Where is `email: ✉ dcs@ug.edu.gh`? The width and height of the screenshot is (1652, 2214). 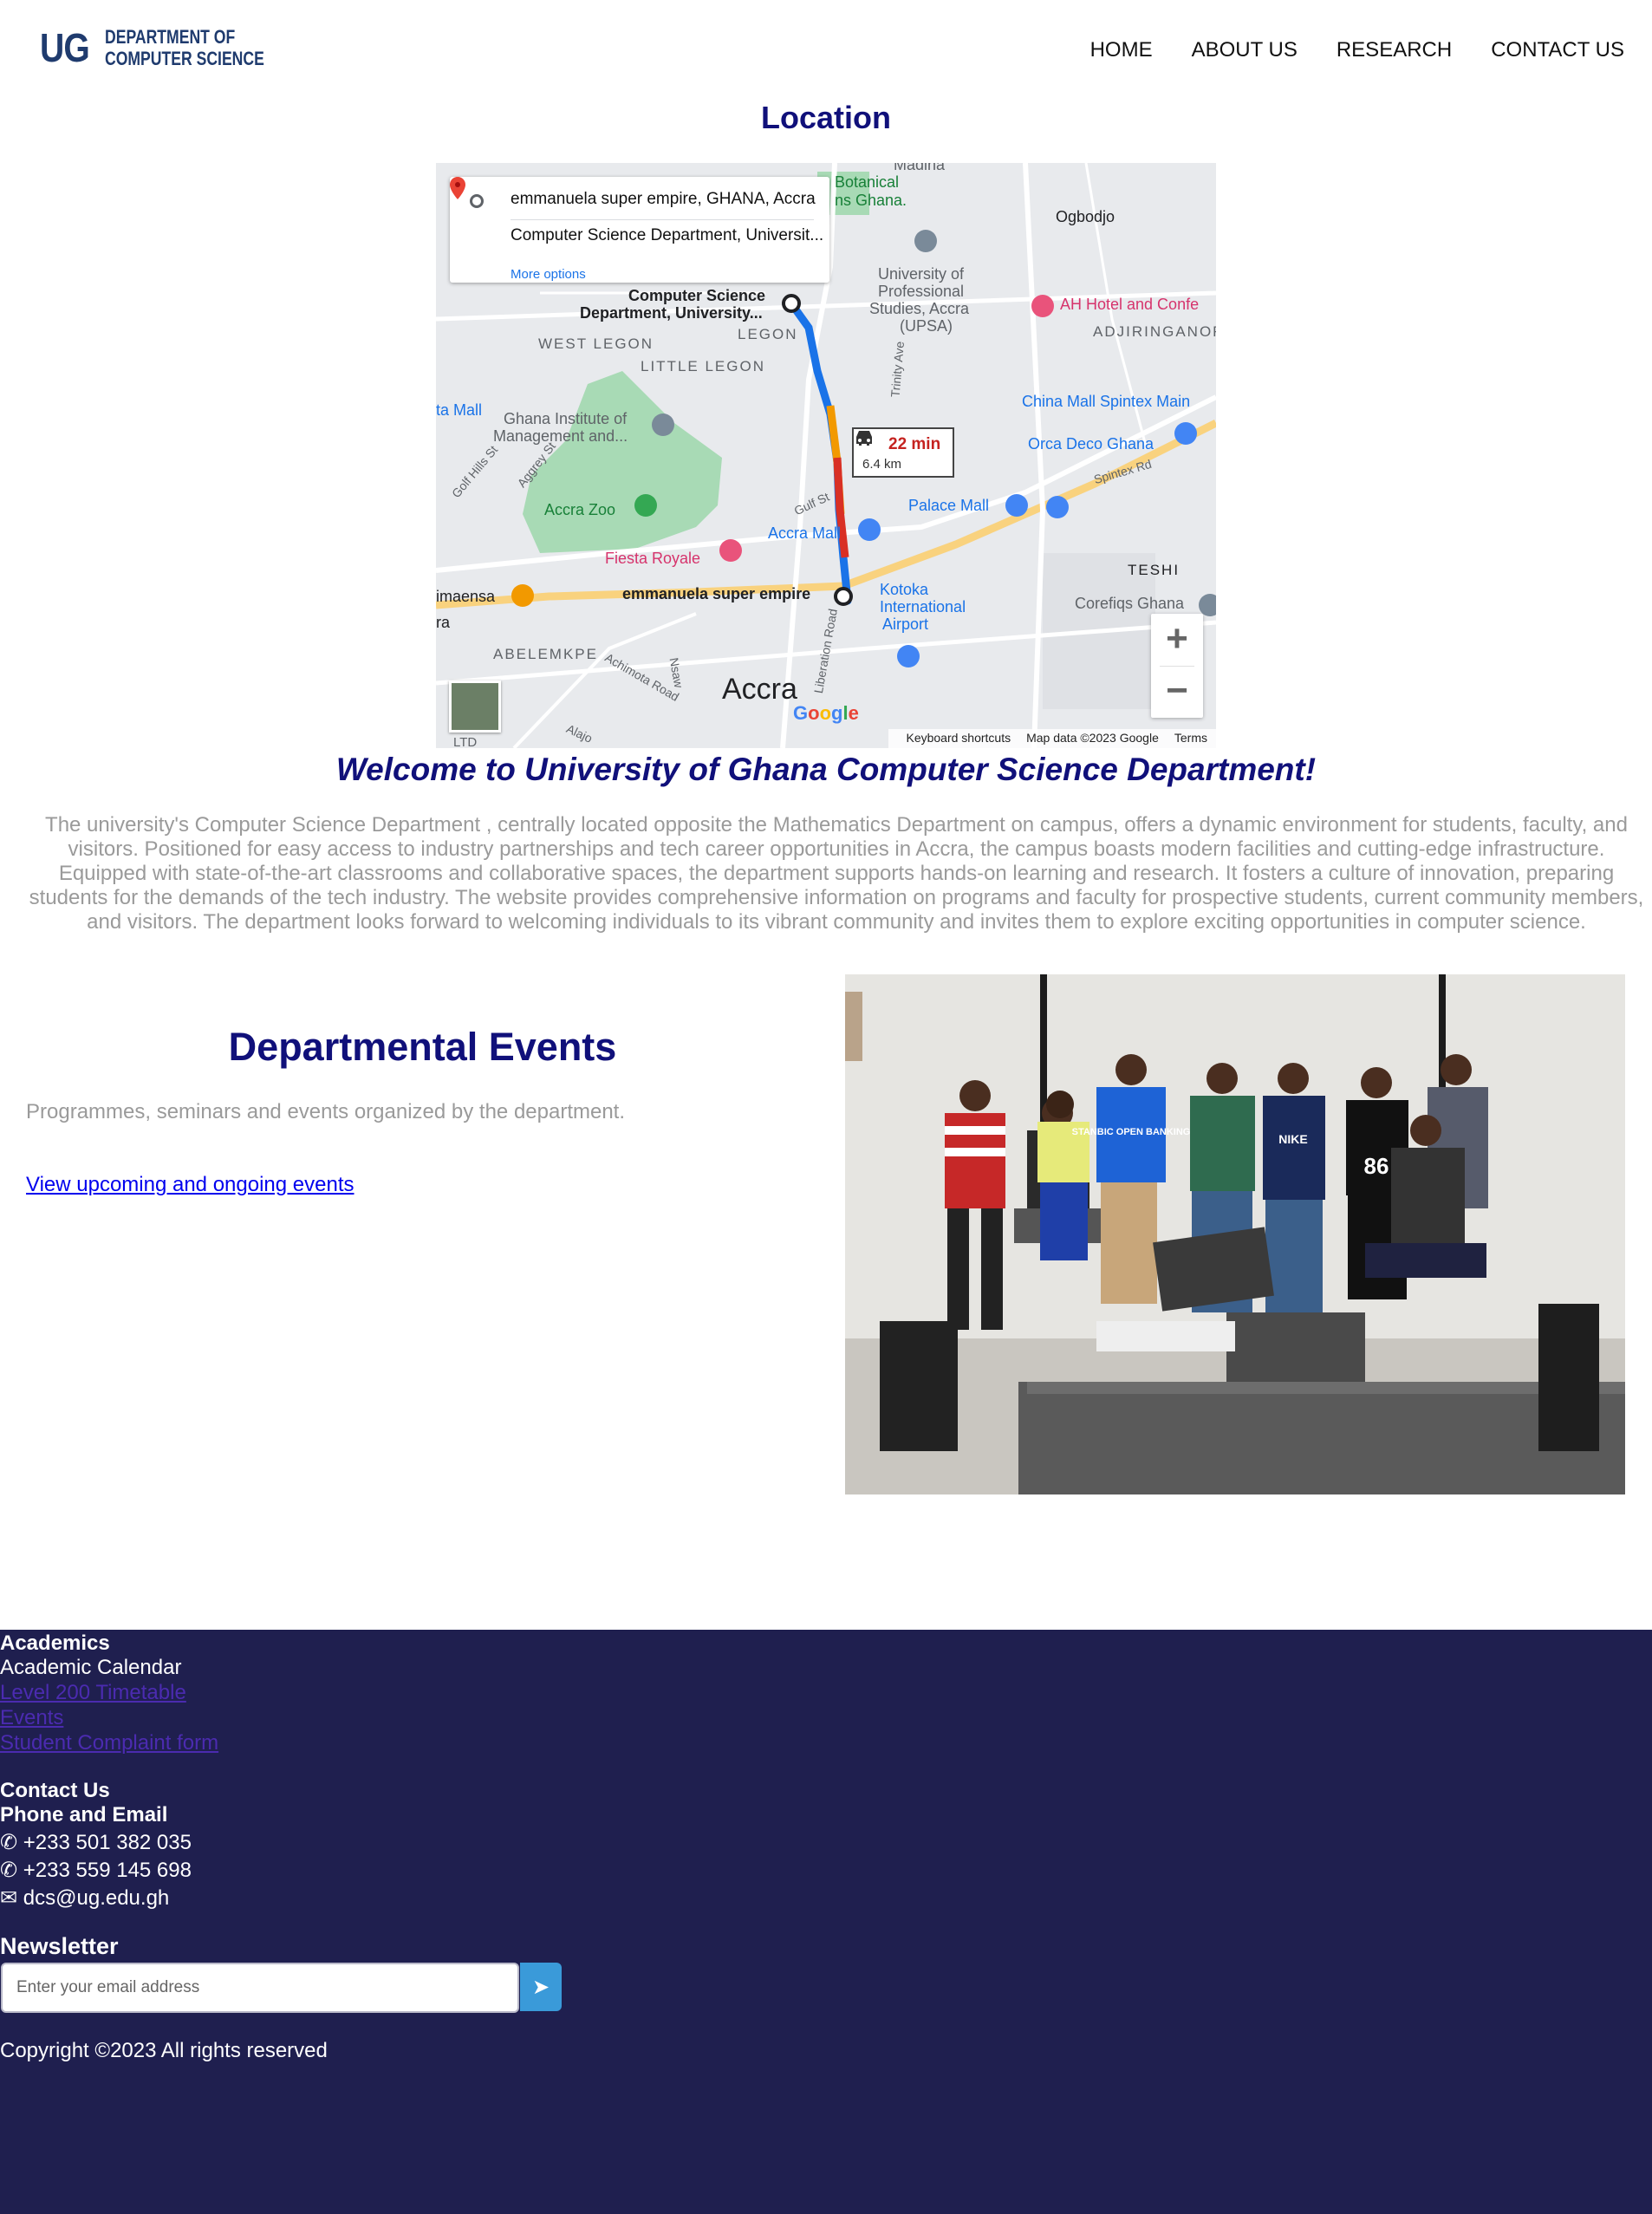
email: ✉ dcs@ug.edu.gh is located at coordinates (84, 1898).